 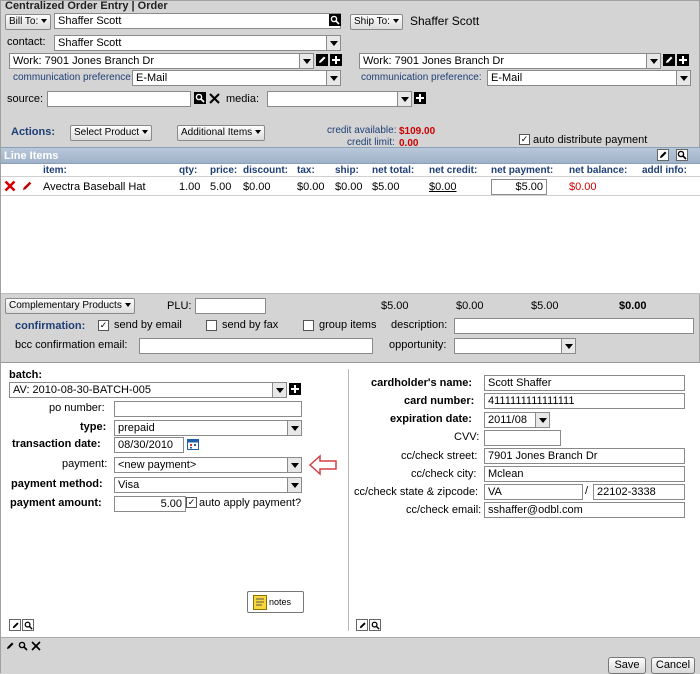 What do you see at coordinates (230, 306) in the screenshot?
I see `plu-input` at bounding box center [230, 306].